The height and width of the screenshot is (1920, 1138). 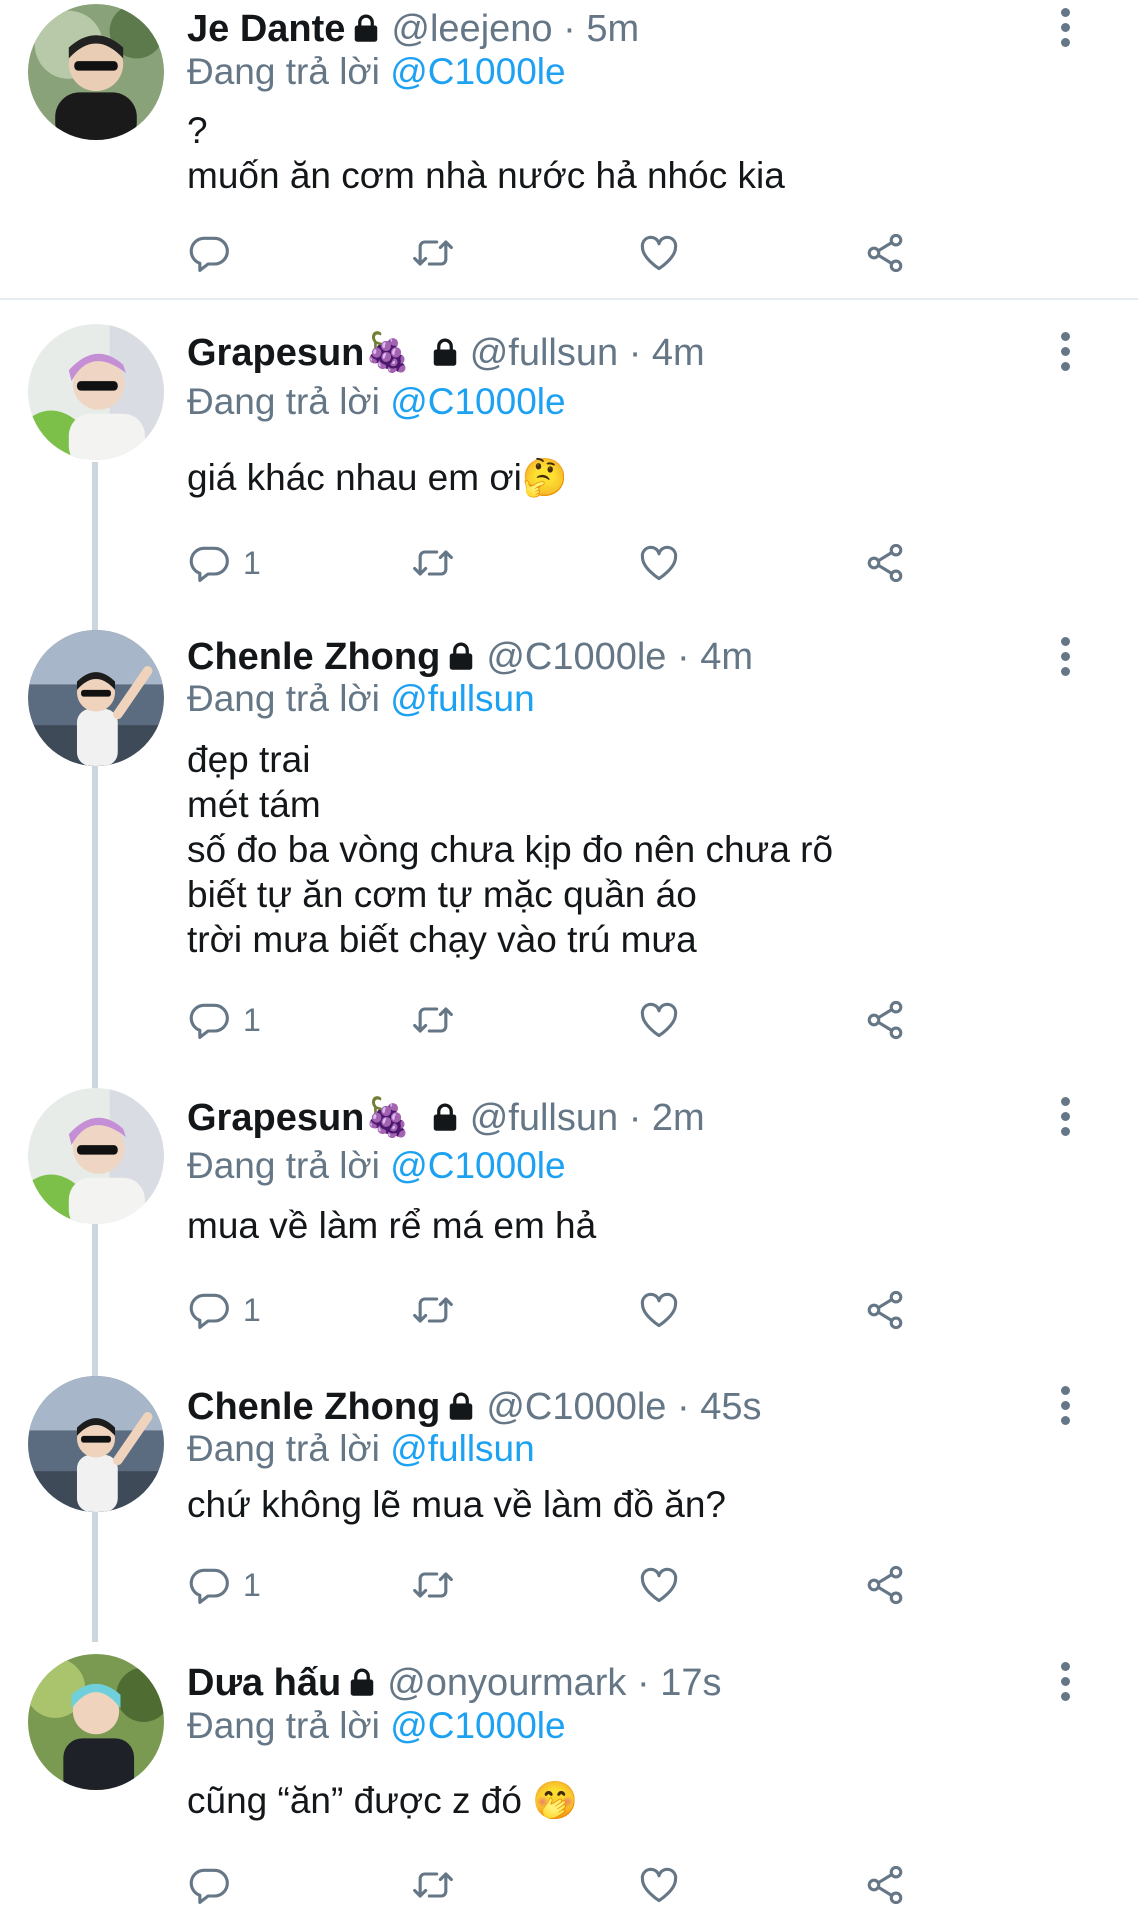 I want to click on tweet-header: Grapesun🍇 @fullsun · 4m, so click(x=446, y=354).